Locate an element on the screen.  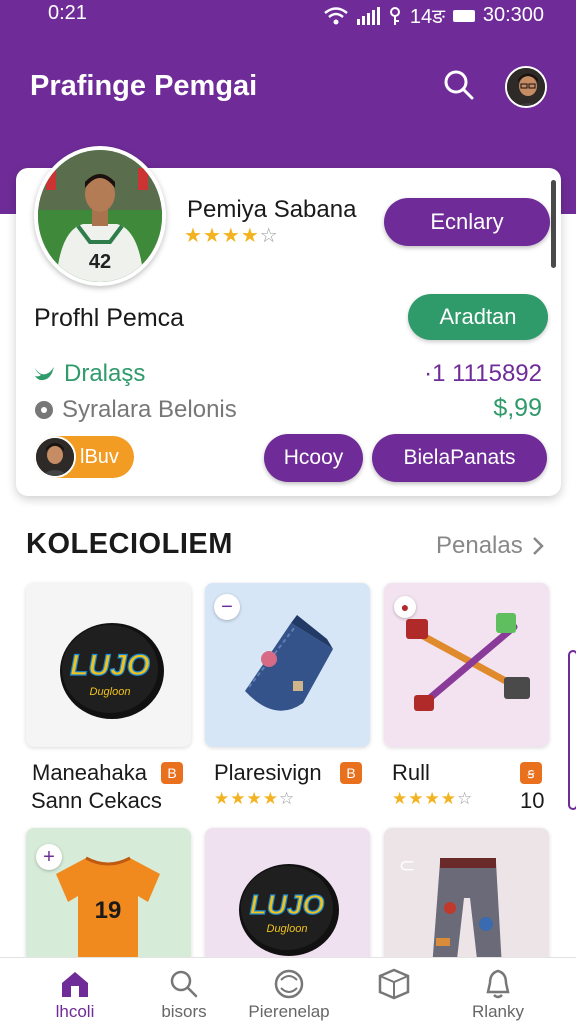
nav-item-box is located at coordinates (394, 984).